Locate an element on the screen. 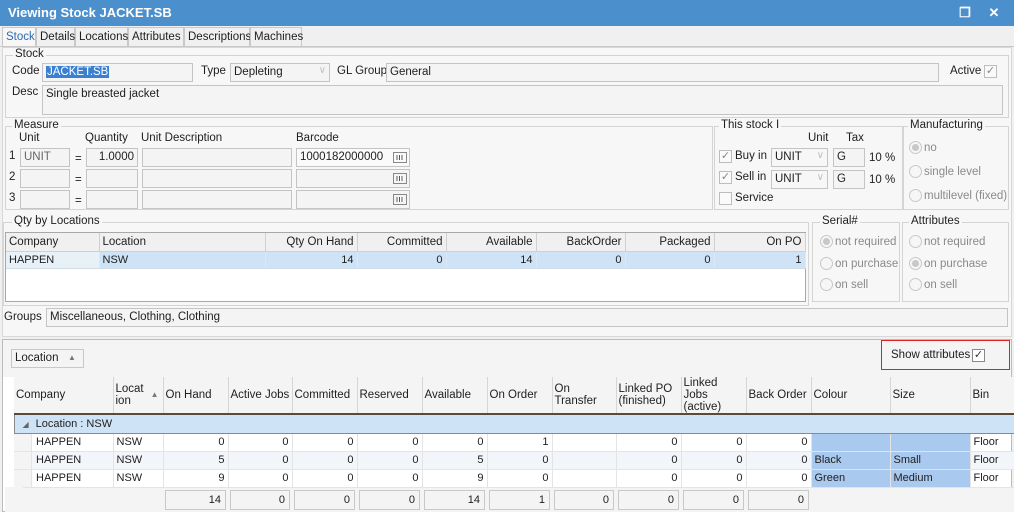 This screenshot has width=1014, height=512. unit-field: UNIT is located at coordinates (45, 157).